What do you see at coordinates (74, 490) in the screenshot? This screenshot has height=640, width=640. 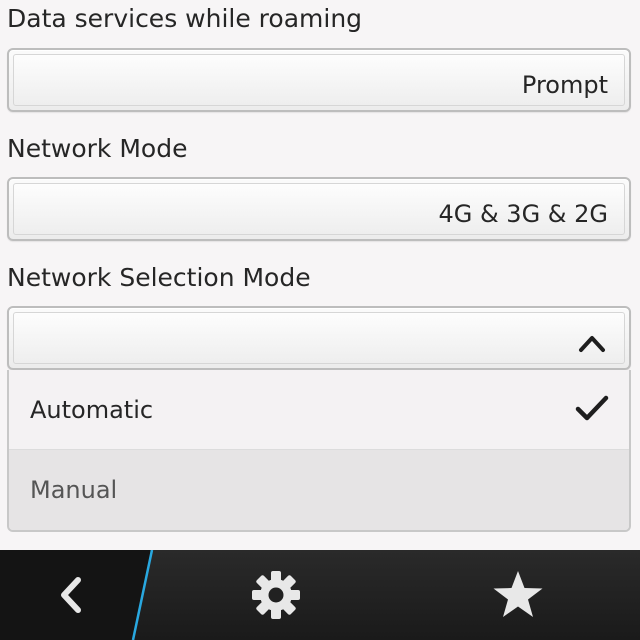 I see `option-label: Manual` at bounding box center [74, 490].